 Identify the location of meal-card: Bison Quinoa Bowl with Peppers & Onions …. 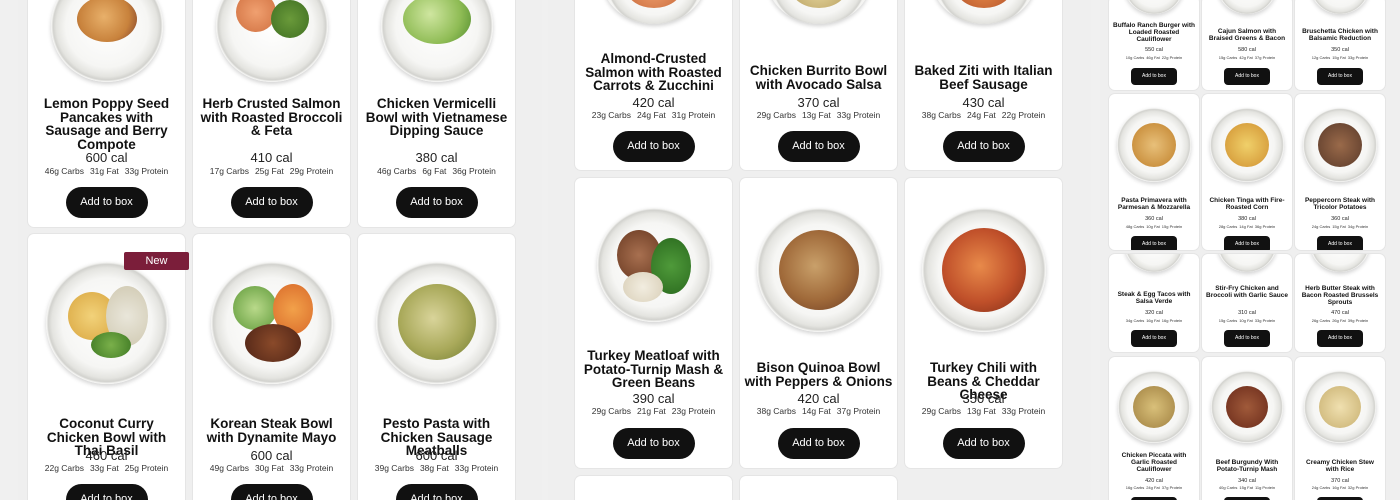
(818, 323).